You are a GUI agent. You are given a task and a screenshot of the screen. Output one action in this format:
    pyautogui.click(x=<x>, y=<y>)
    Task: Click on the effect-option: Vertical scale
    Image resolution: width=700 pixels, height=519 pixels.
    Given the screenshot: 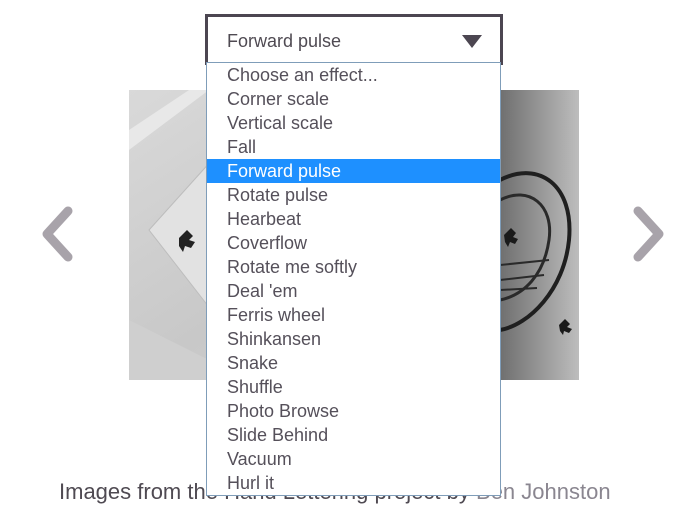 What is the action you would take?
    pyautogui.click(x=353, y=123)
    